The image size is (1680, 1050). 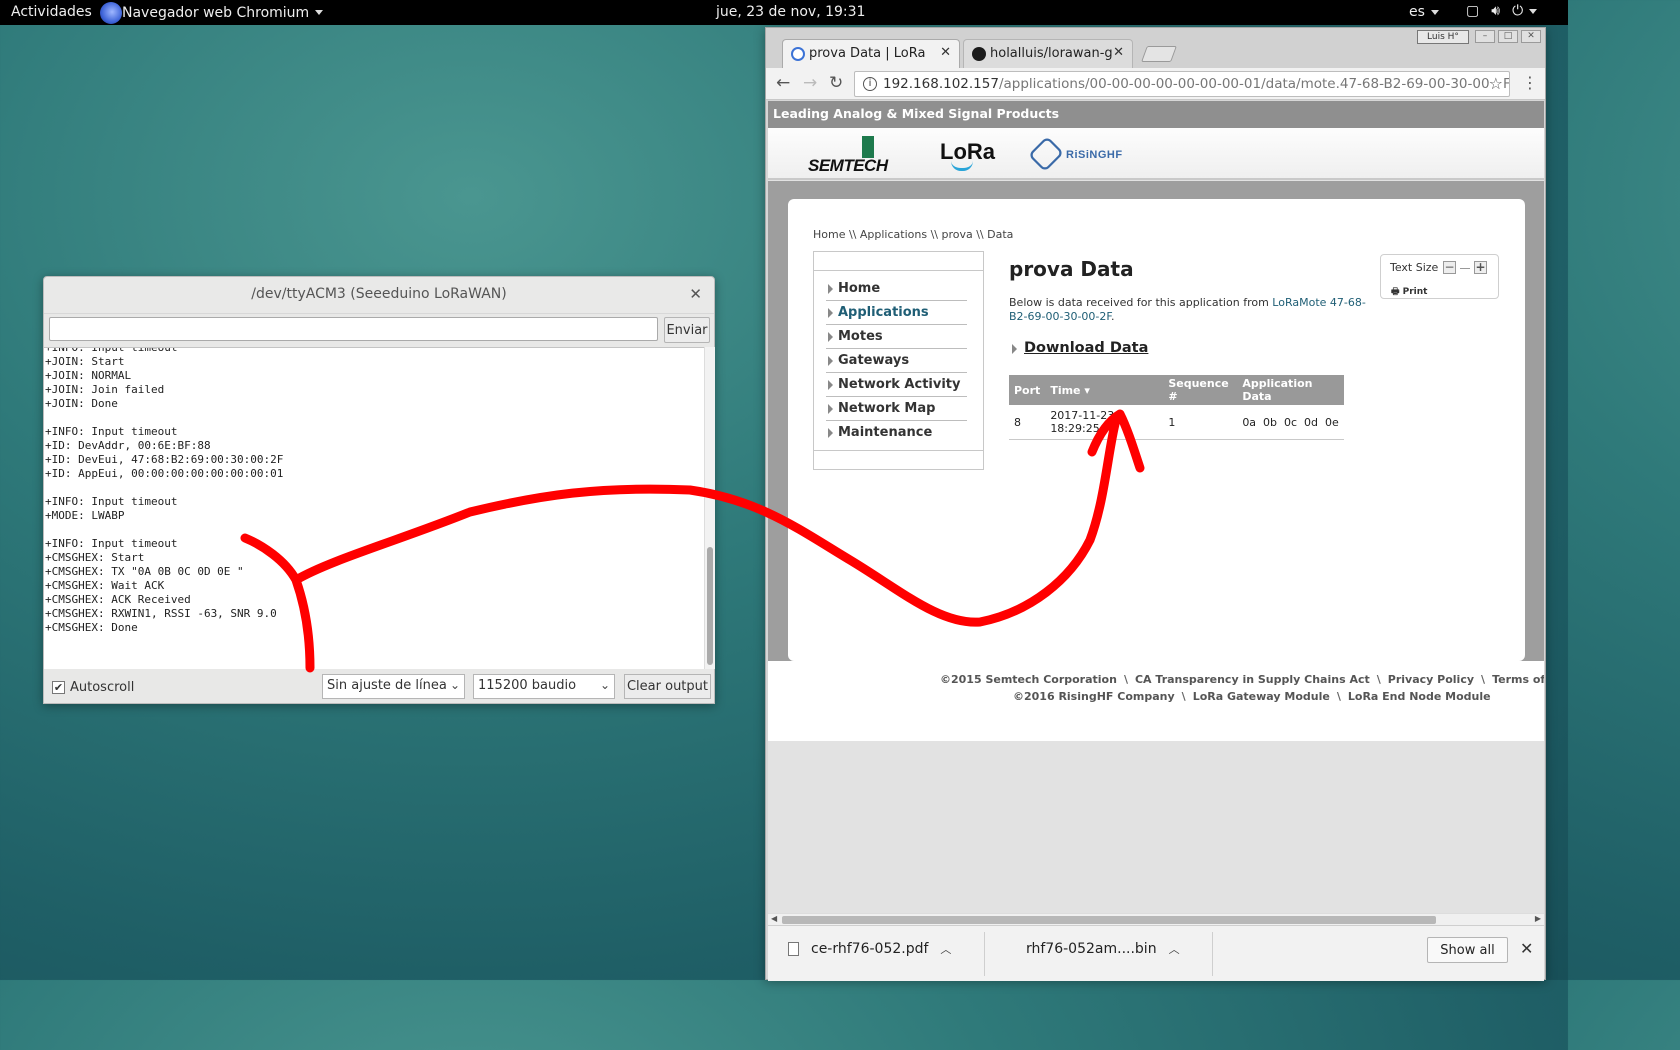 What do you see at coordinates (868, 147) in the screenshot?
I see `semtech-logo-mark` at bounding box center [868, 147].